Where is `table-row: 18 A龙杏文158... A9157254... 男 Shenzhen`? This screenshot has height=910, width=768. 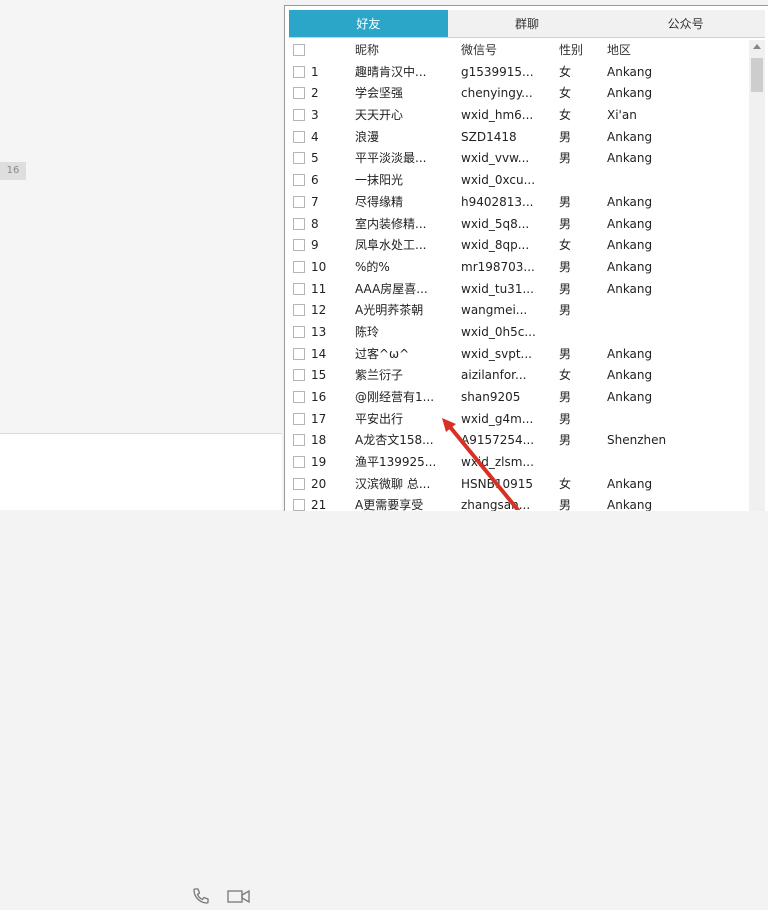
table-row: 18 A龙杏文158... A9157254... 男 Shenzhen is located at coordinates (518, 441).